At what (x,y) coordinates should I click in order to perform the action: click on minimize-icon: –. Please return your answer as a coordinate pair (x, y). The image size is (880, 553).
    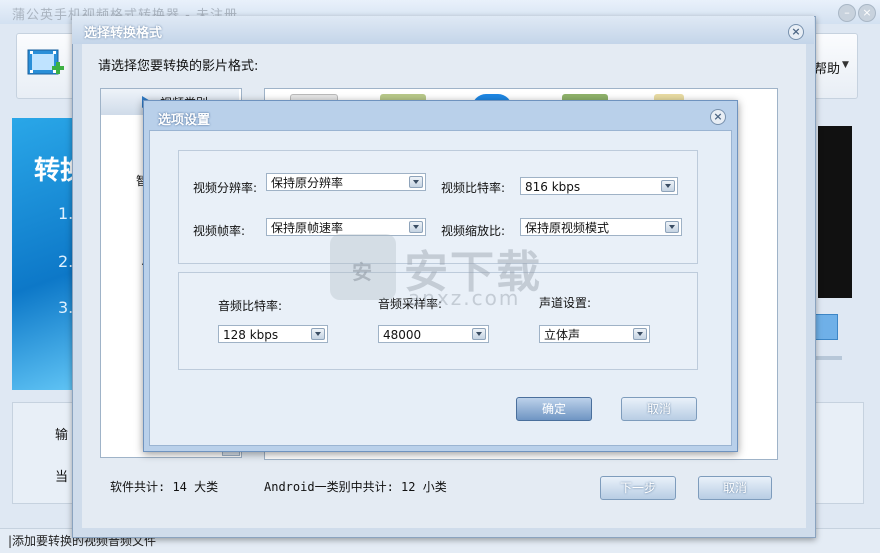
    Looking at the image, I should click on (847, 13).